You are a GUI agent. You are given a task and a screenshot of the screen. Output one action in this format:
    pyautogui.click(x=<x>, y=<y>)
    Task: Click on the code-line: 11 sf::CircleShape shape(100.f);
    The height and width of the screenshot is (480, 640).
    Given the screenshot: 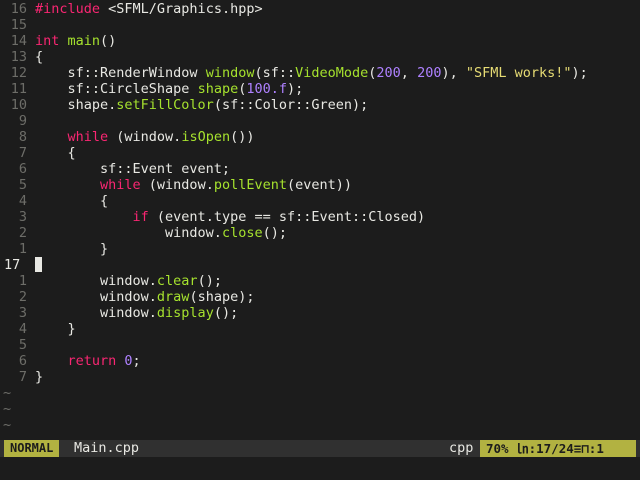 What is the action you would take?
    pyautogui.click(x=320, y=89)
    